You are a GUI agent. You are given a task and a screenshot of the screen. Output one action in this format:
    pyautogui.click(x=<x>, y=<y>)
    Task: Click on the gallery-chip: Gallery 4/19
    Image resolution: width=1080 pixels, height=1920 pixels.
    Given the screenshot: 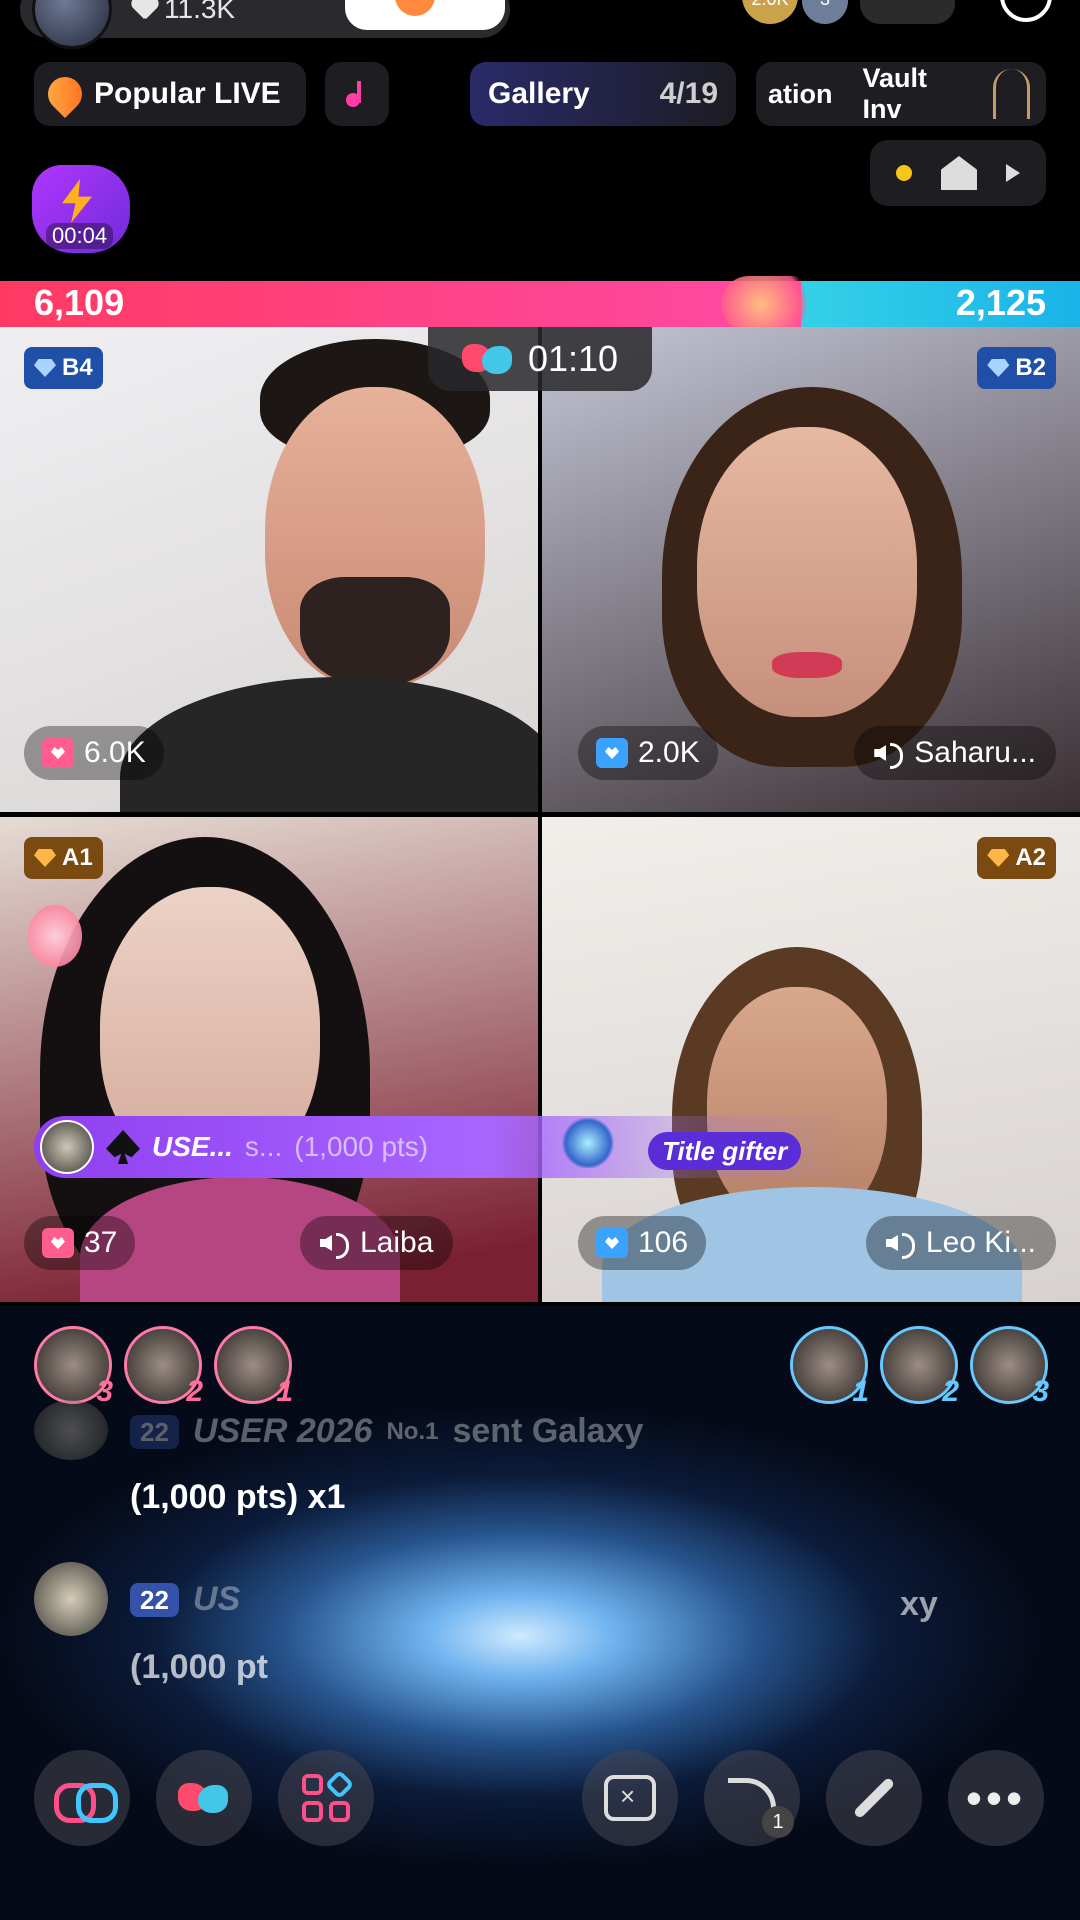 What is the action you would take?
    pyautogui.click(x=603, y=94)
    